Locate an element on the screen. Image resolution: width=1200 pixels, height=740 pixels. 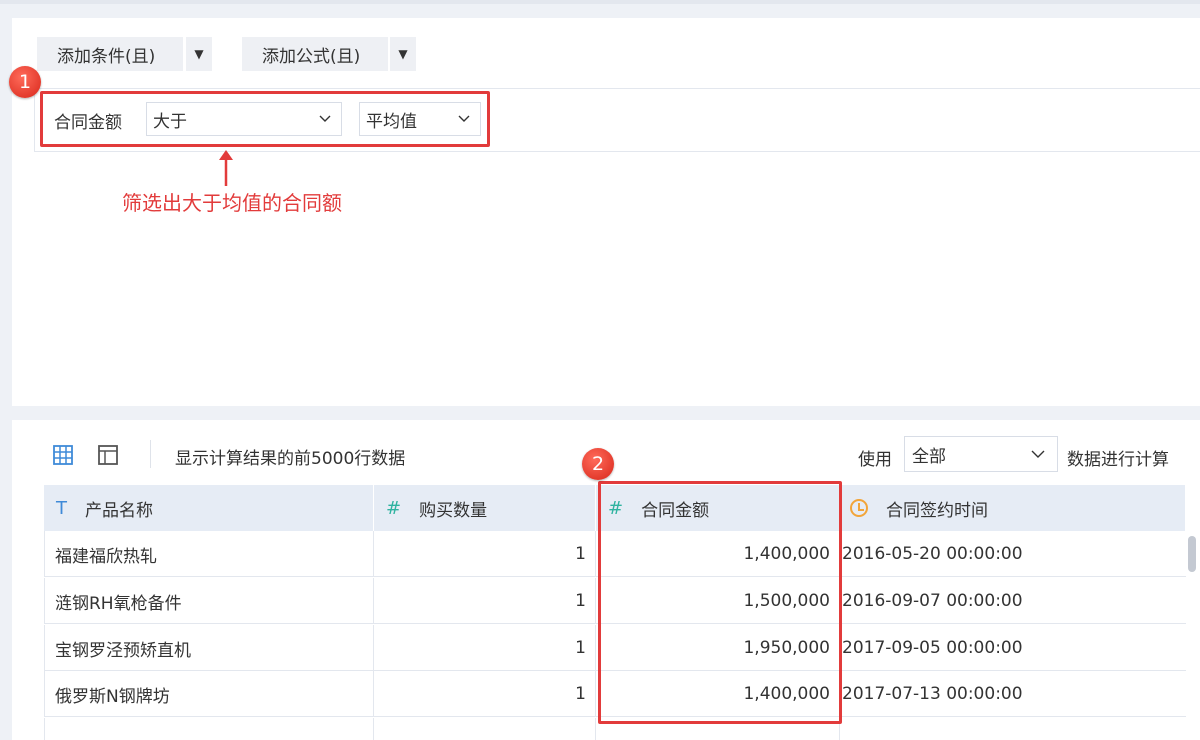
toolbar-divider is located at coordinates (150, 454).